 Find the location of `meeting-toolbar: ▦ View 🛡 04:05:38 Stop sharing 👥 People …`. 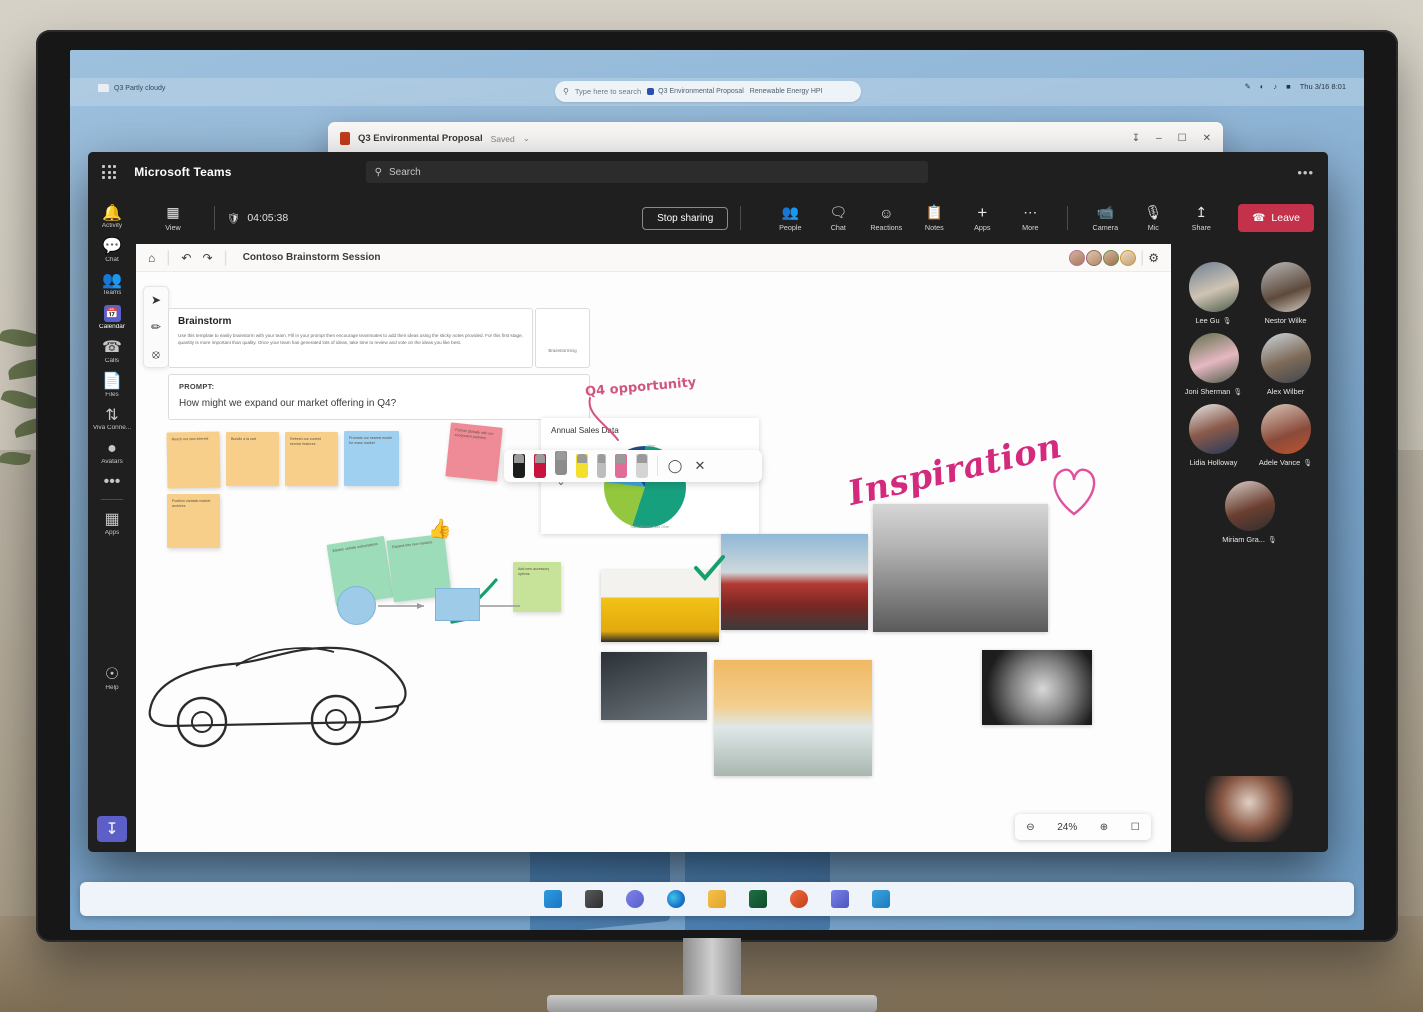

meeting-toolbar: ▦ View 🛡 04:05:38 Stop sharing 👥 People … is located at coordinates (732, 218).